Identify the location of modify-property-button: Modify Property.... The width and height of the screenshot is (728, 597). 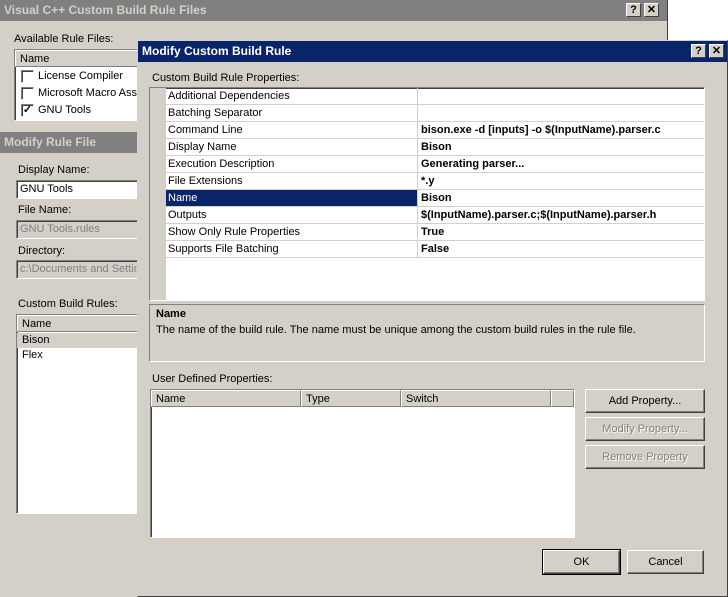
(645, 429).